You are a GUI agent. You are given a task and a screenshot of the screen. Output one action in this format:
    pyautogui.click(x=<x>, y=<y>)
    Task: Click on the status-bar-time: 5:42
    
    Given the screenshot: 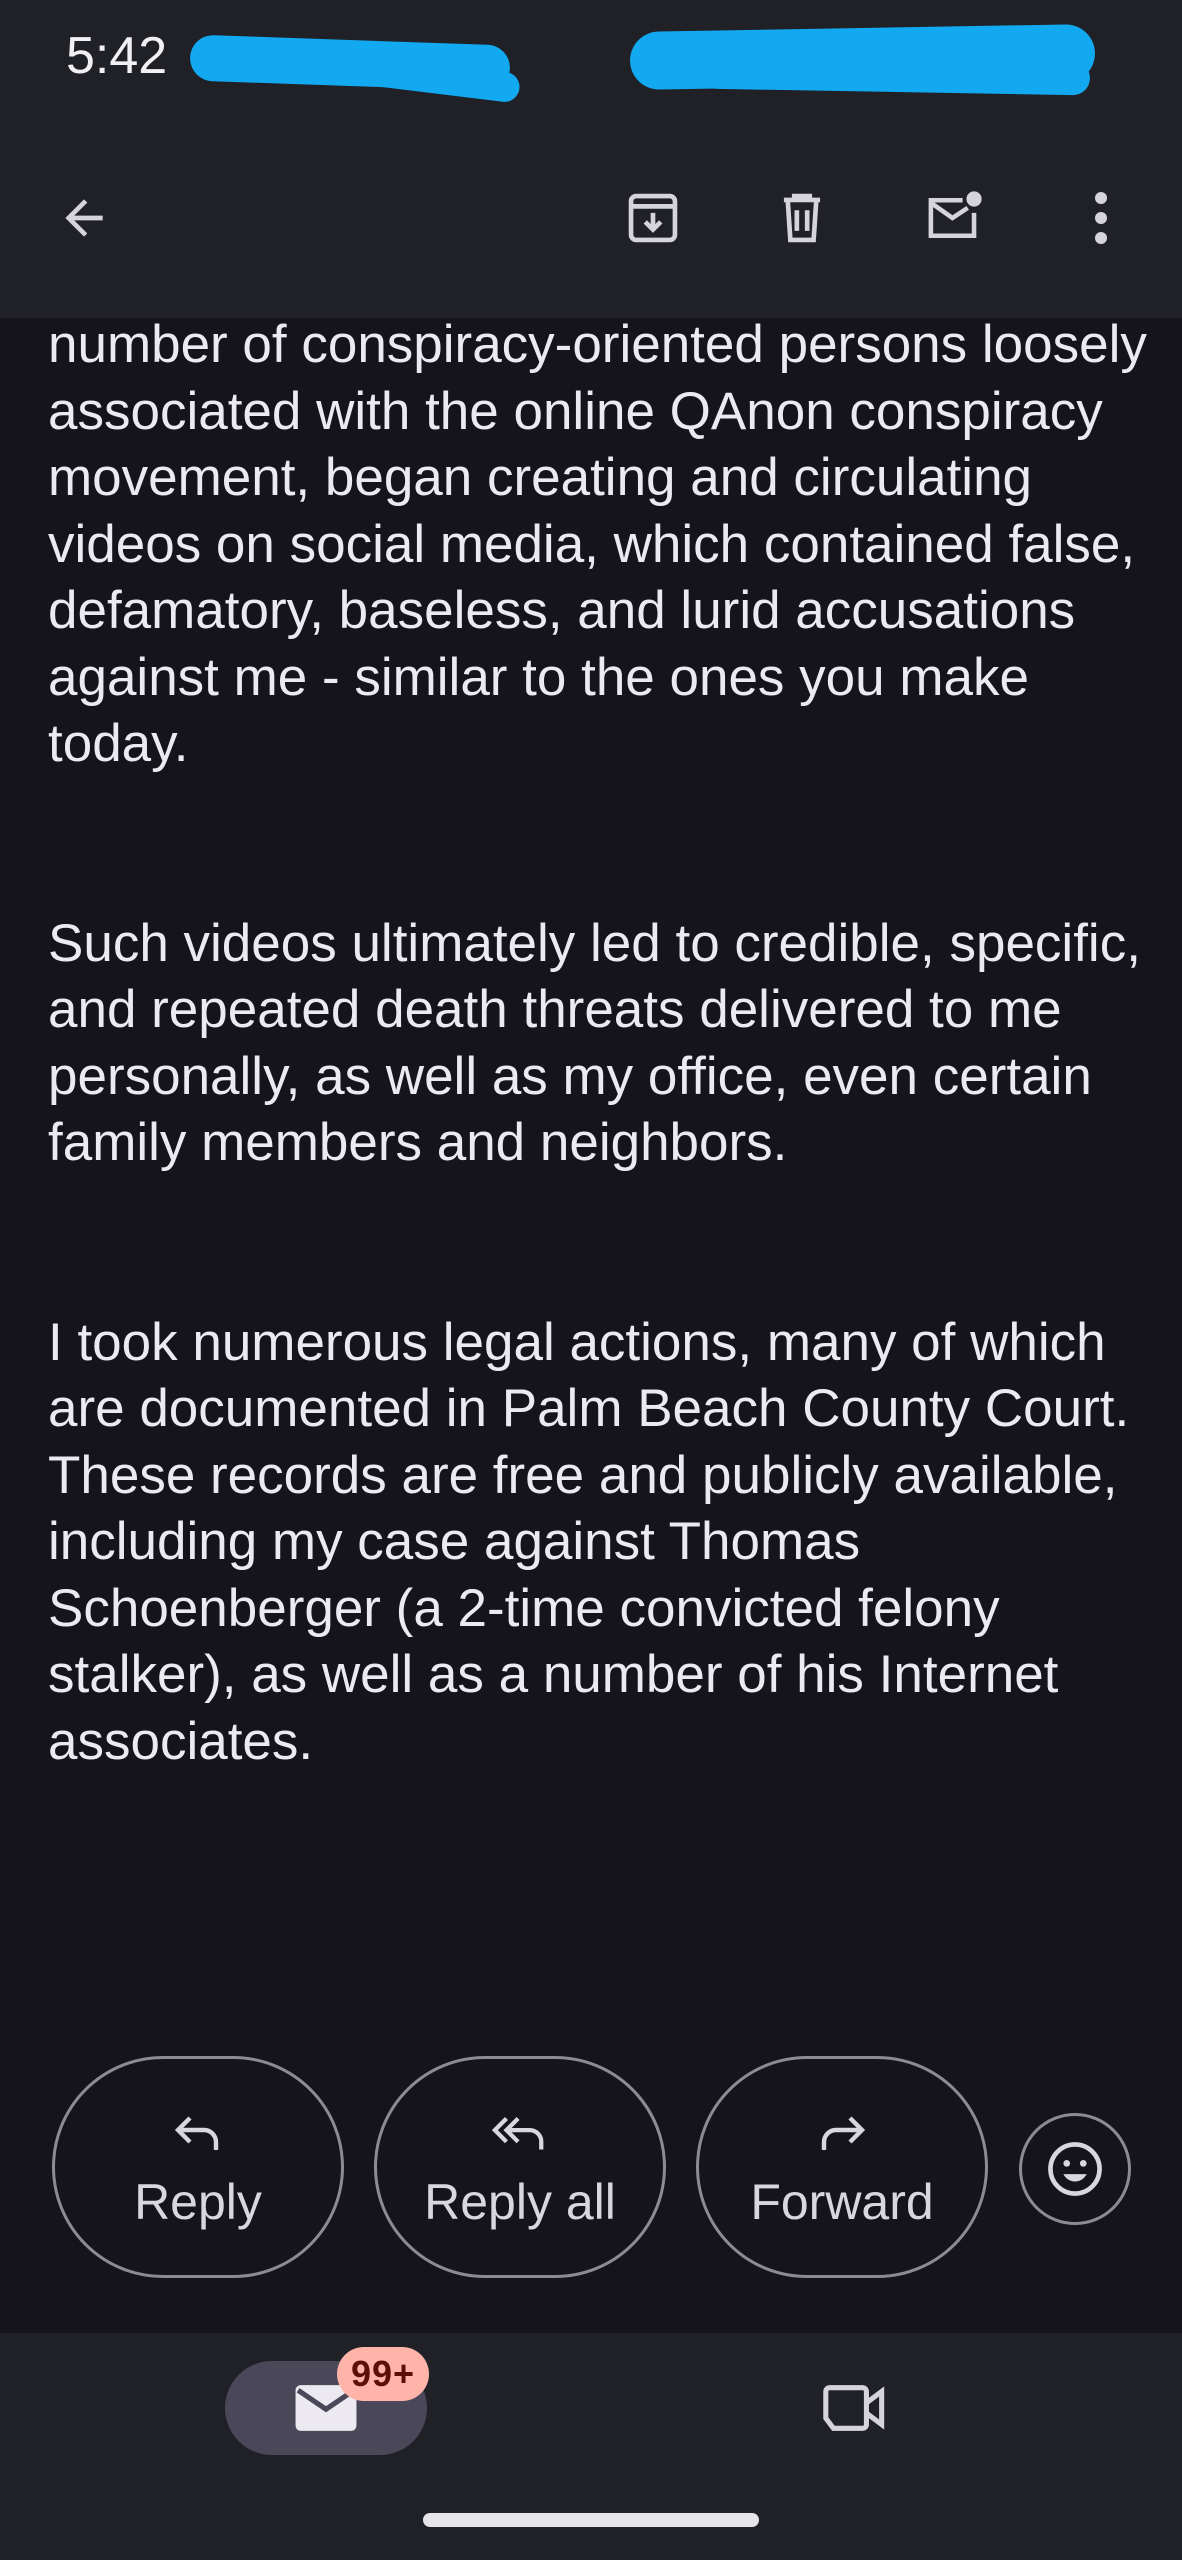 What is the action you would take?
    pyautogui.click(x=117, y=56)
    